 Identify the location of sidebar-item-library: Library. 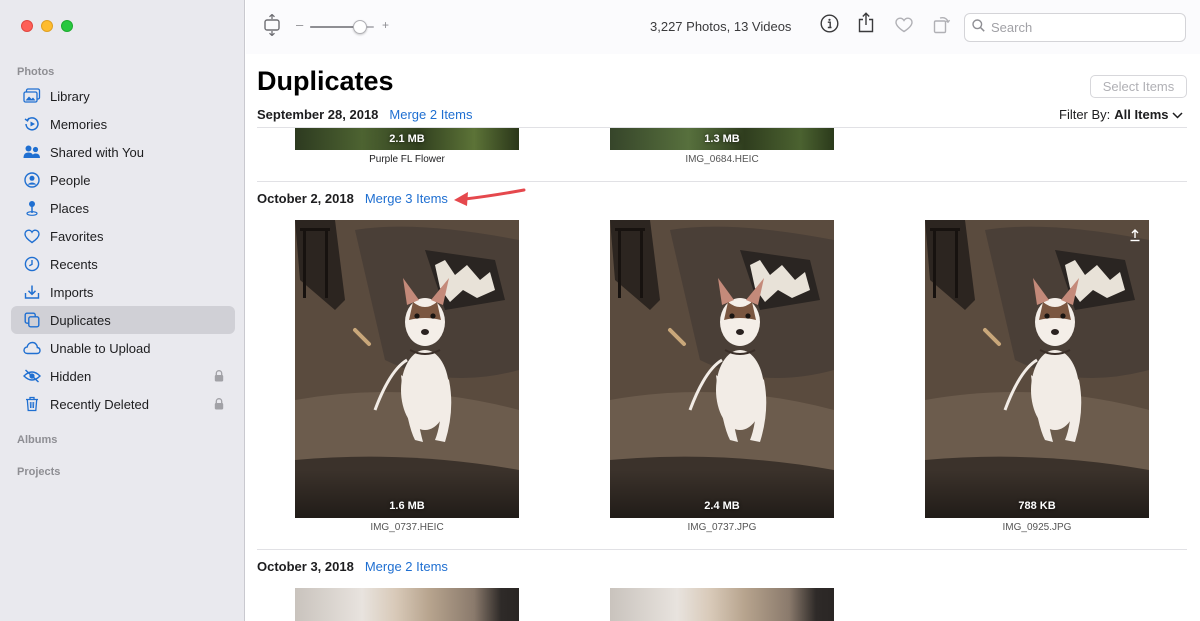
(123, 96).